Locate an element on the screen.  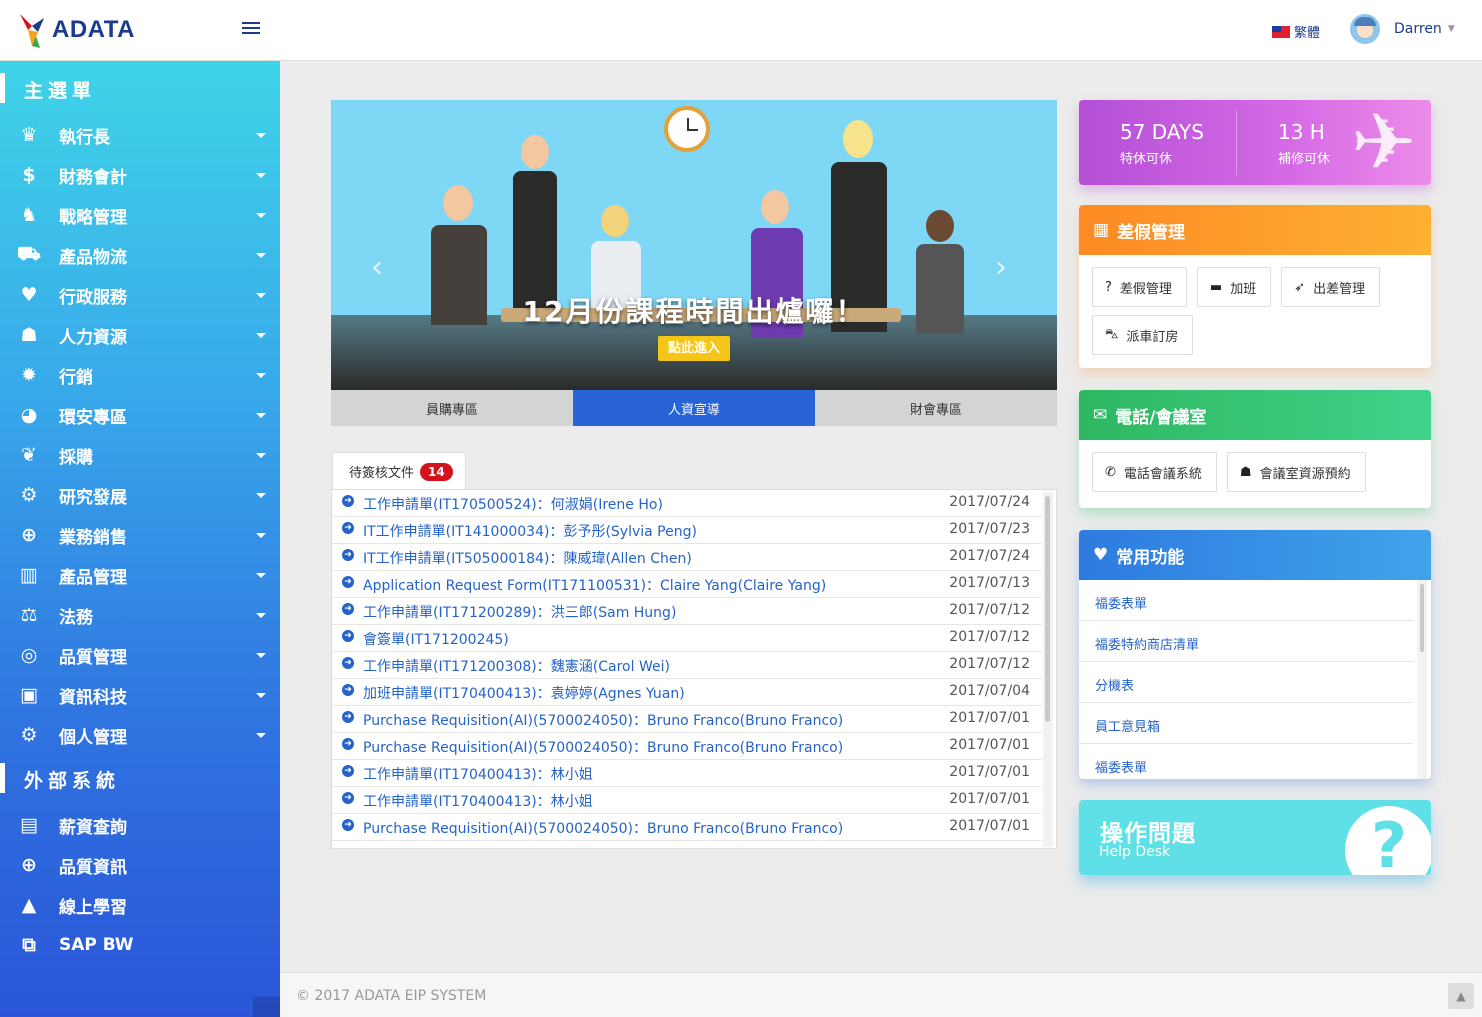
sidebar-item-label: 執行長 is located at coordinates (84, 137).